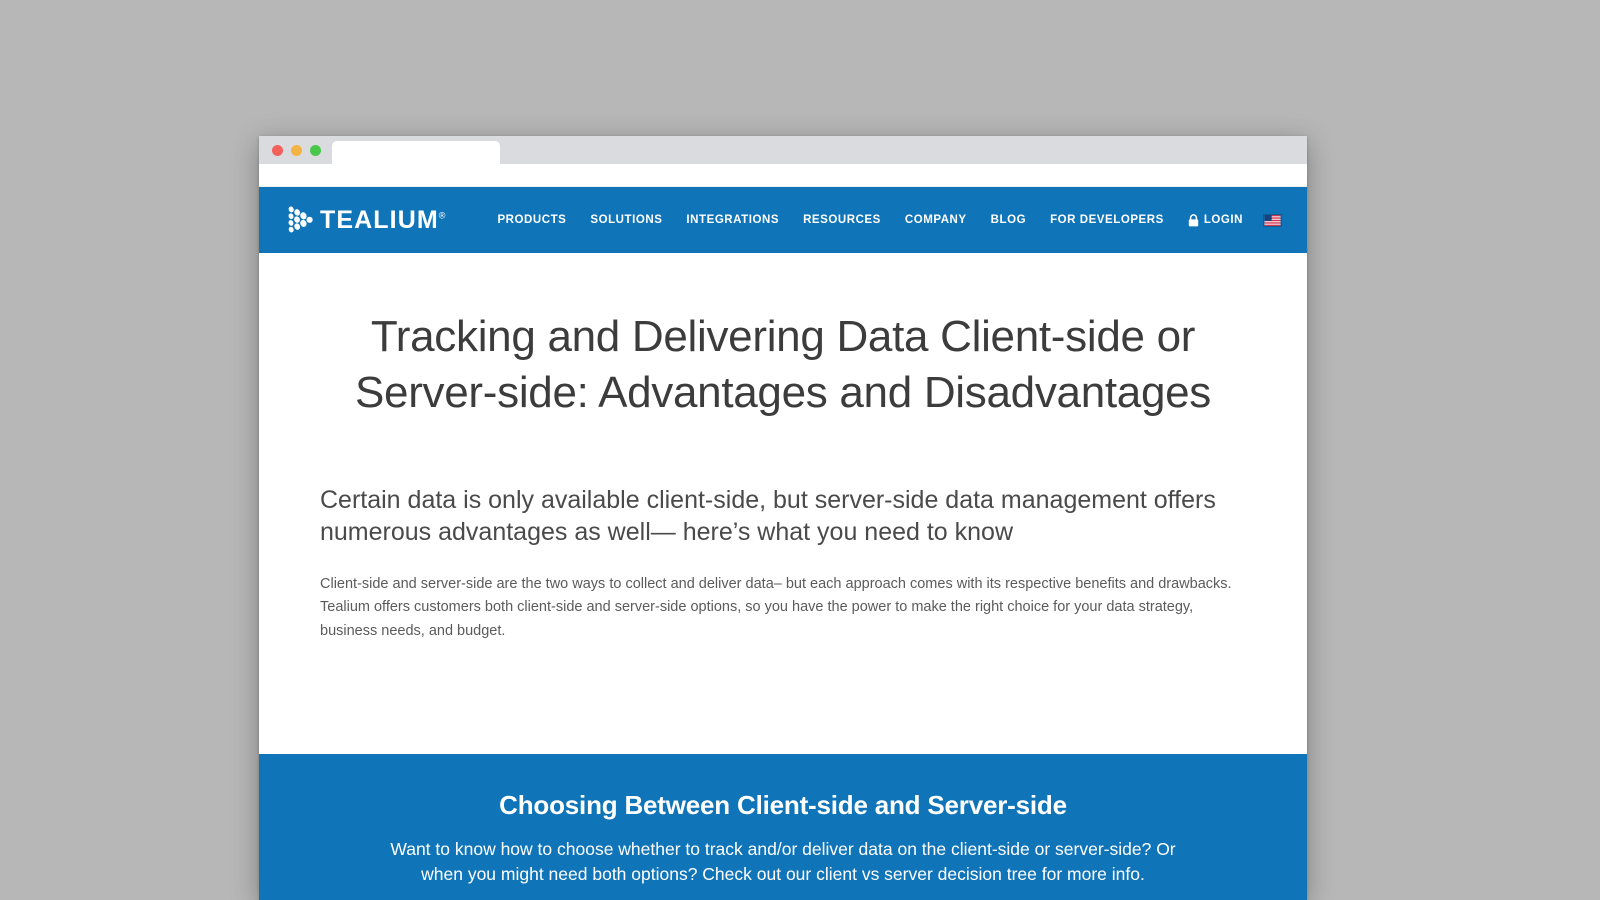 The height and width of the screenshot is (900, 1600). I want to click on minimize-window-button, so click(296, 150).